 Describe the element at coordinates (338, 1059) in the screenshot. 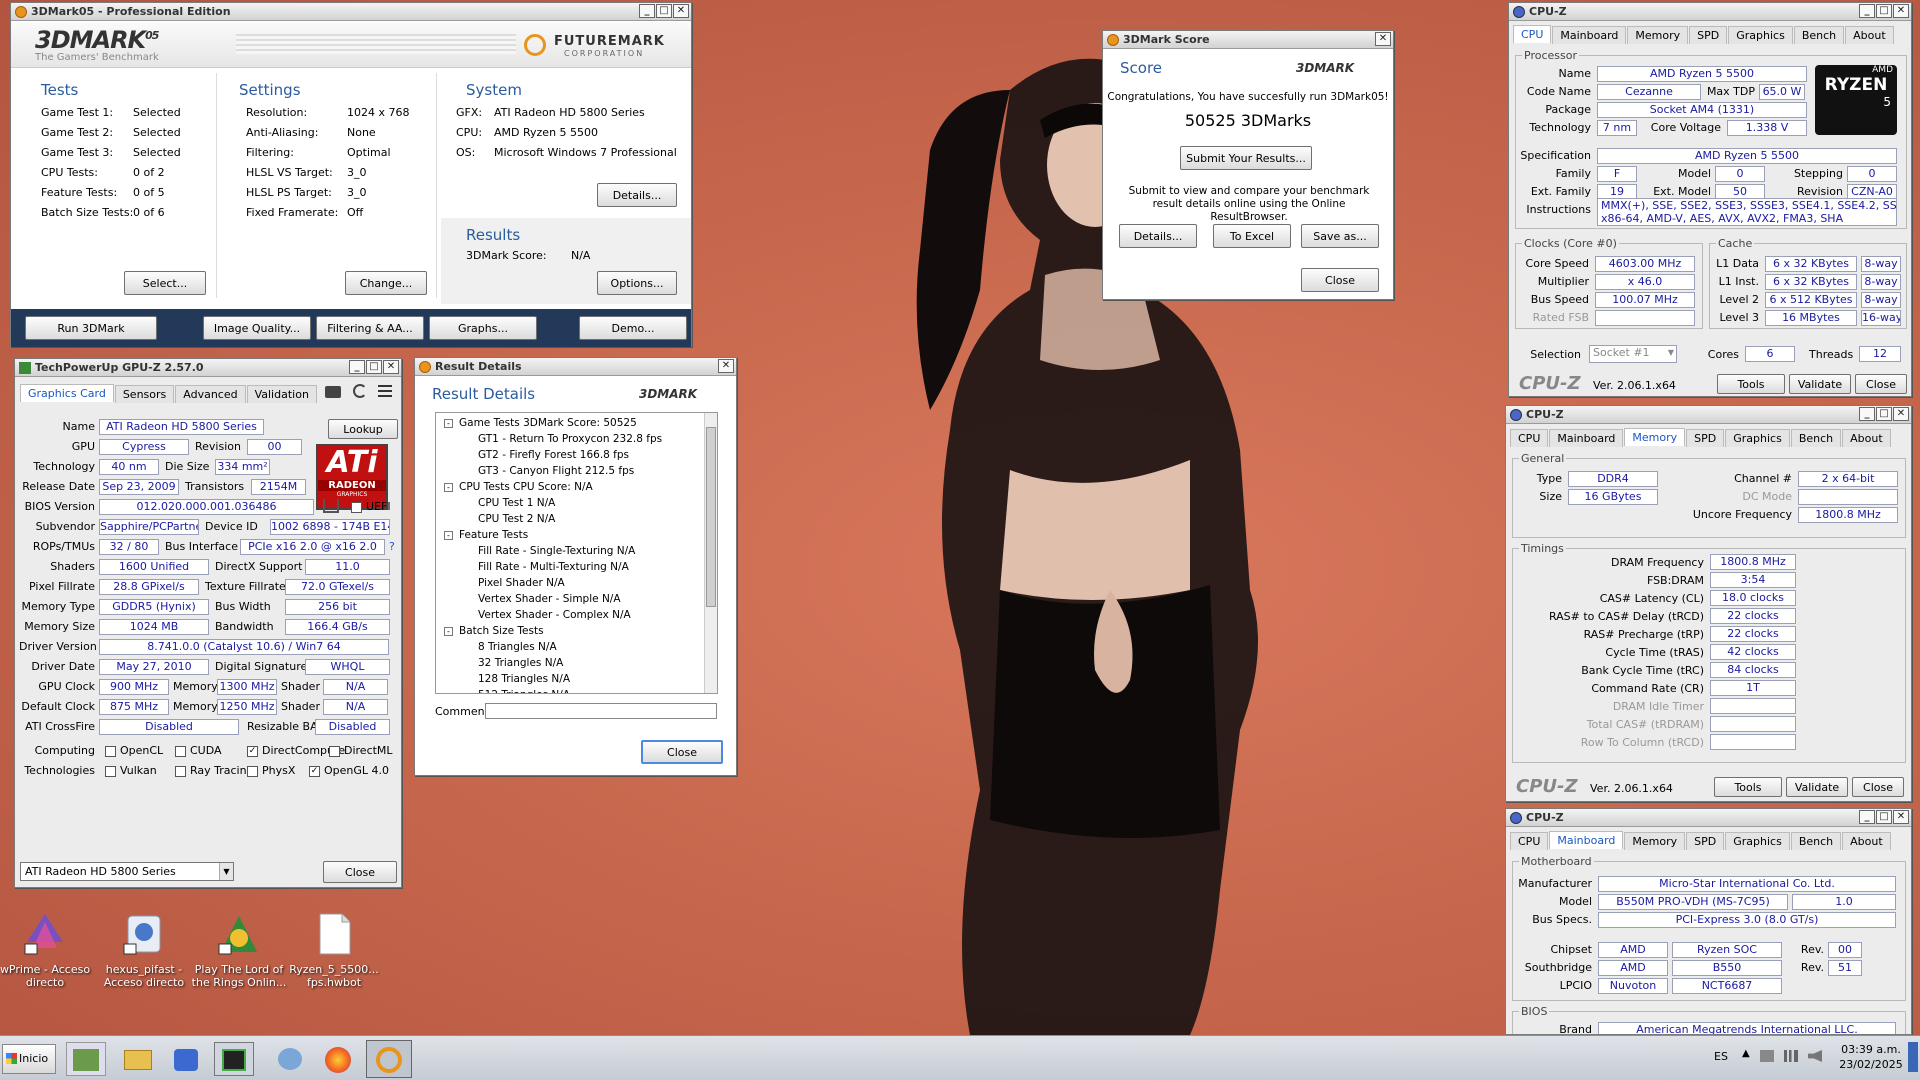

I see `firefox-icon` at that location.